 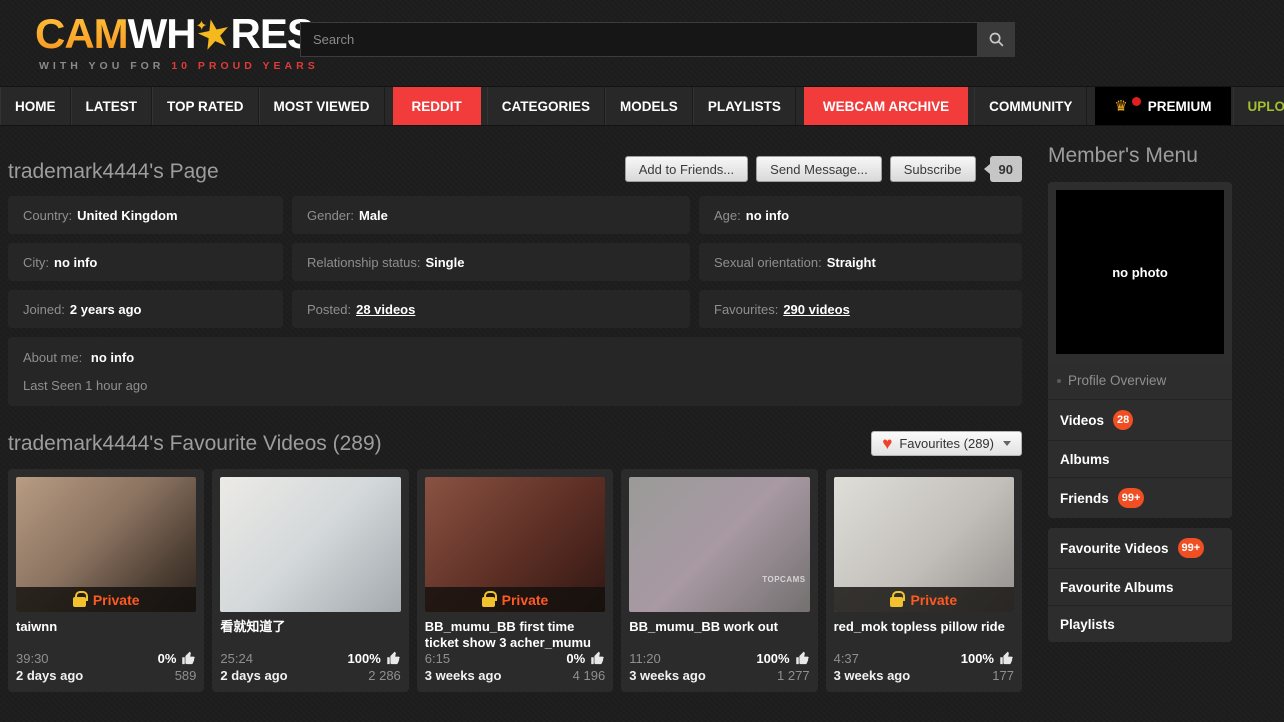 I want to click on nav-premium-label: PREMIUM, so click(x=1179, y=106).